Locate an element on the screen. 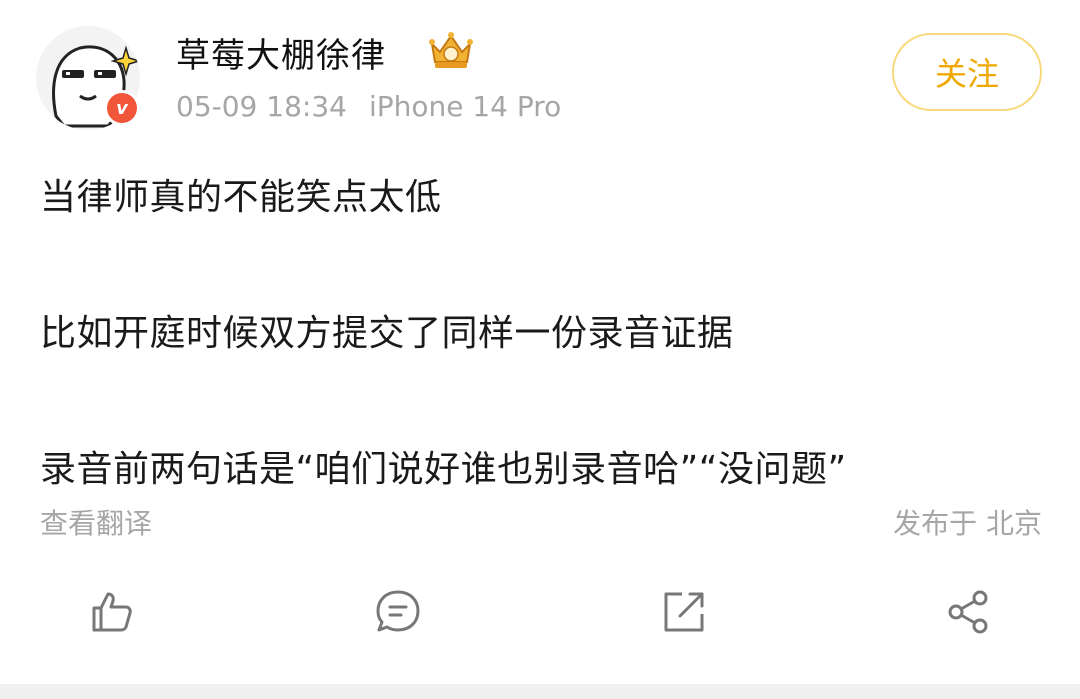 The height and width of the screenshot is (699, 1080). view-translation-link: 查看翻译 is located at coordinates (96, 522).